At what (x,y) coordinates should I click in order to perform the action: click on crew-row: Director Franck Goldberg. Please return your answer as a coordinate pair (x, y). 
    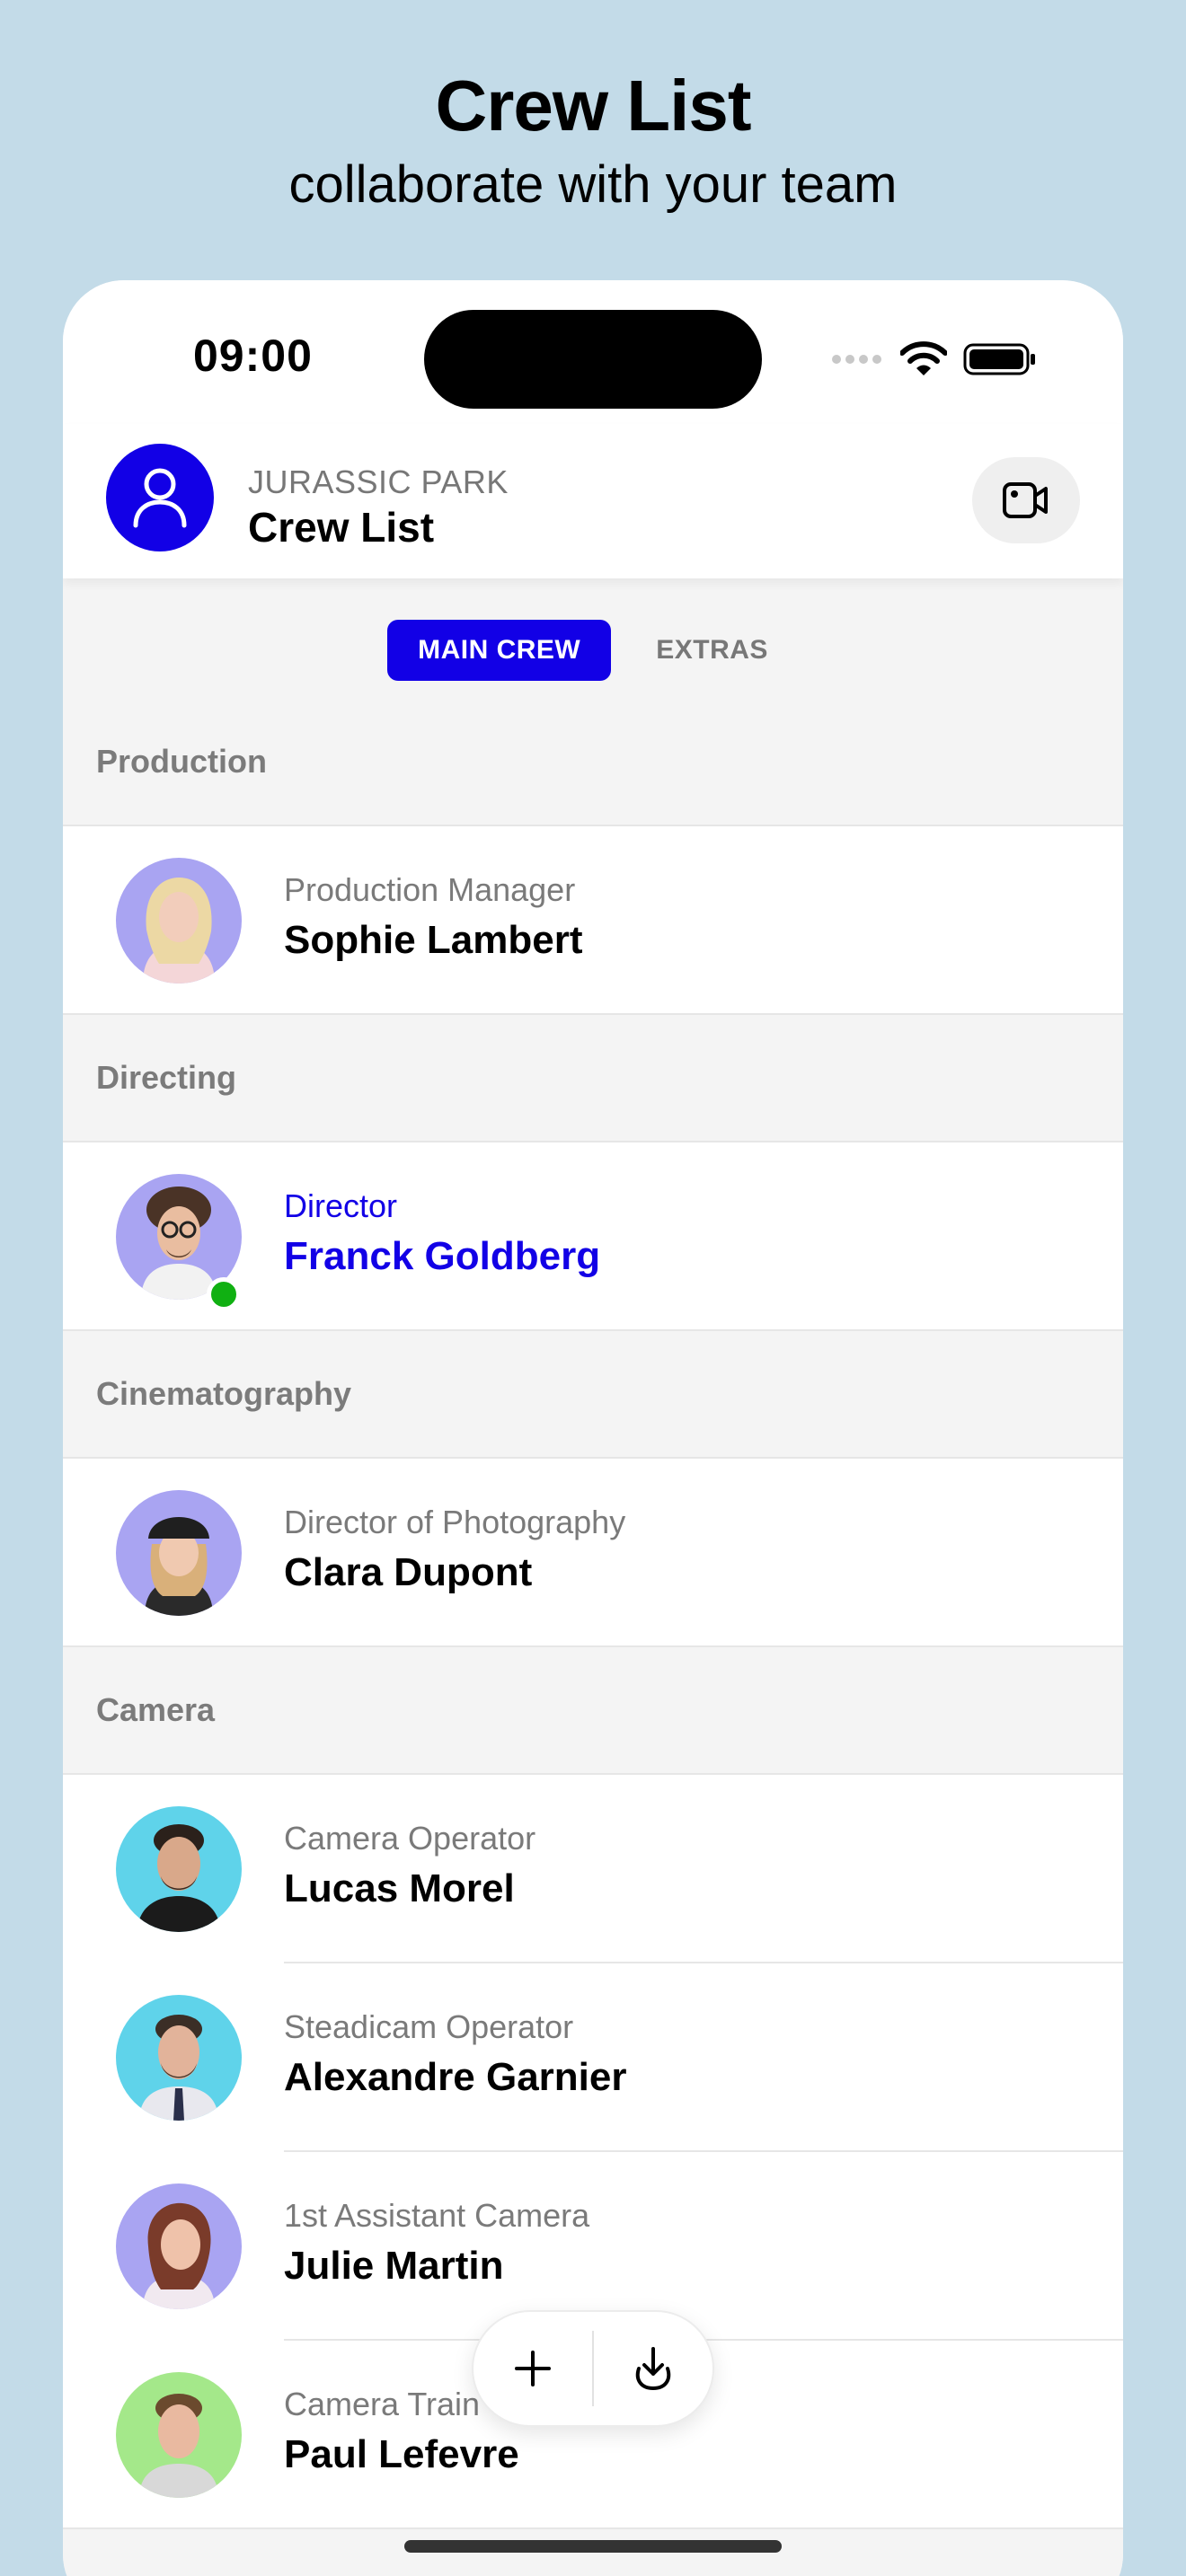
    Looking at the image, I should click on (593, 1236).